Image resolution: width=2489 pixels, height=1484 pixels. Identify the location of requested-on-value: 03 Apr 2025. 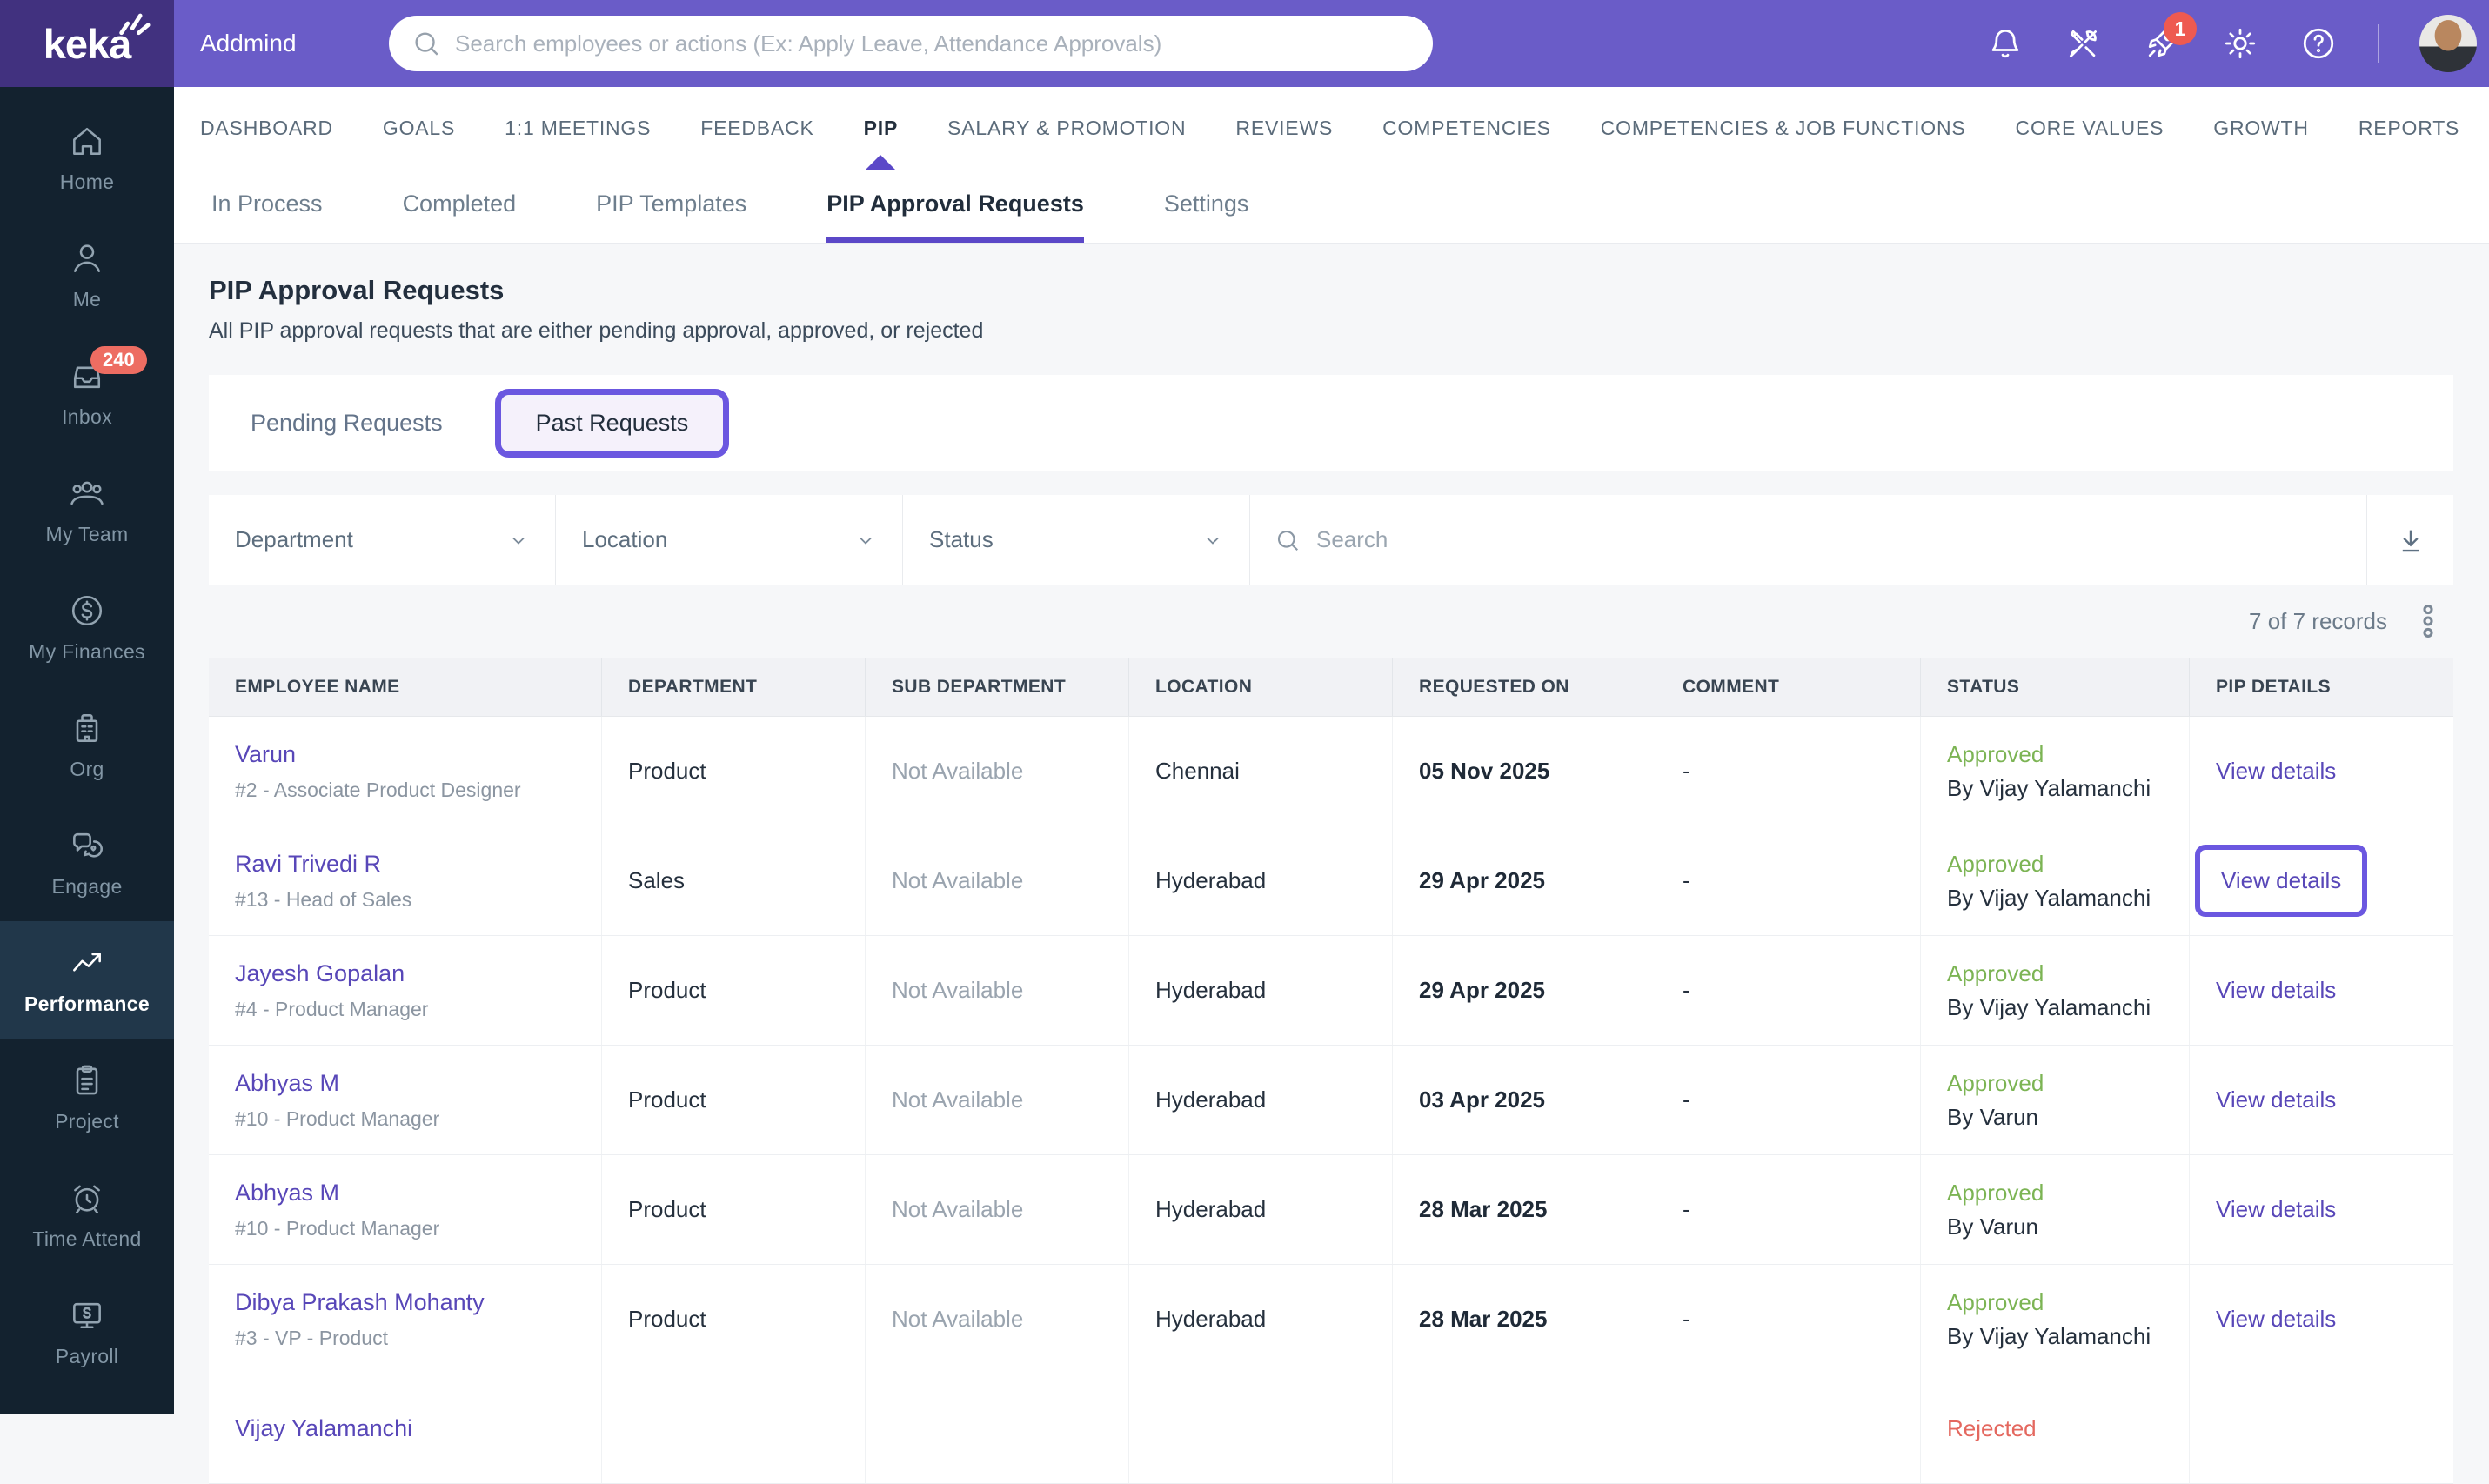
(1483, 1100).